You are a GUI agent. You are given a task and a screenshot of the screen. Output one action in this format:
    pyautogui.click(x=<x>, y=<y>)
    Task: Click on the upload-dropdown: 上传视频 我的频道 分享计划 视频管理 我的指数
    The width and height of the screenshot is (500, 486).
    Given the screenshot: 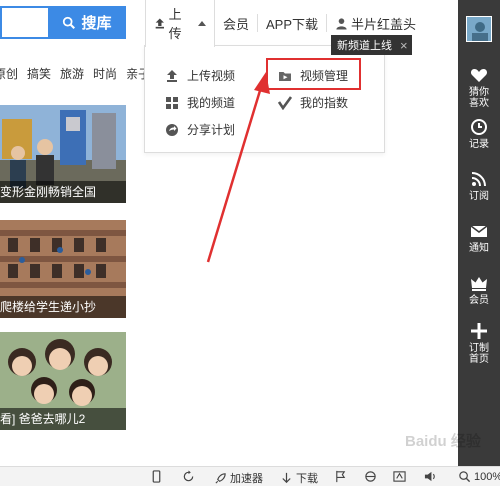 What is the action you would take?
    pyautogui.click(x=264, y=99)
    